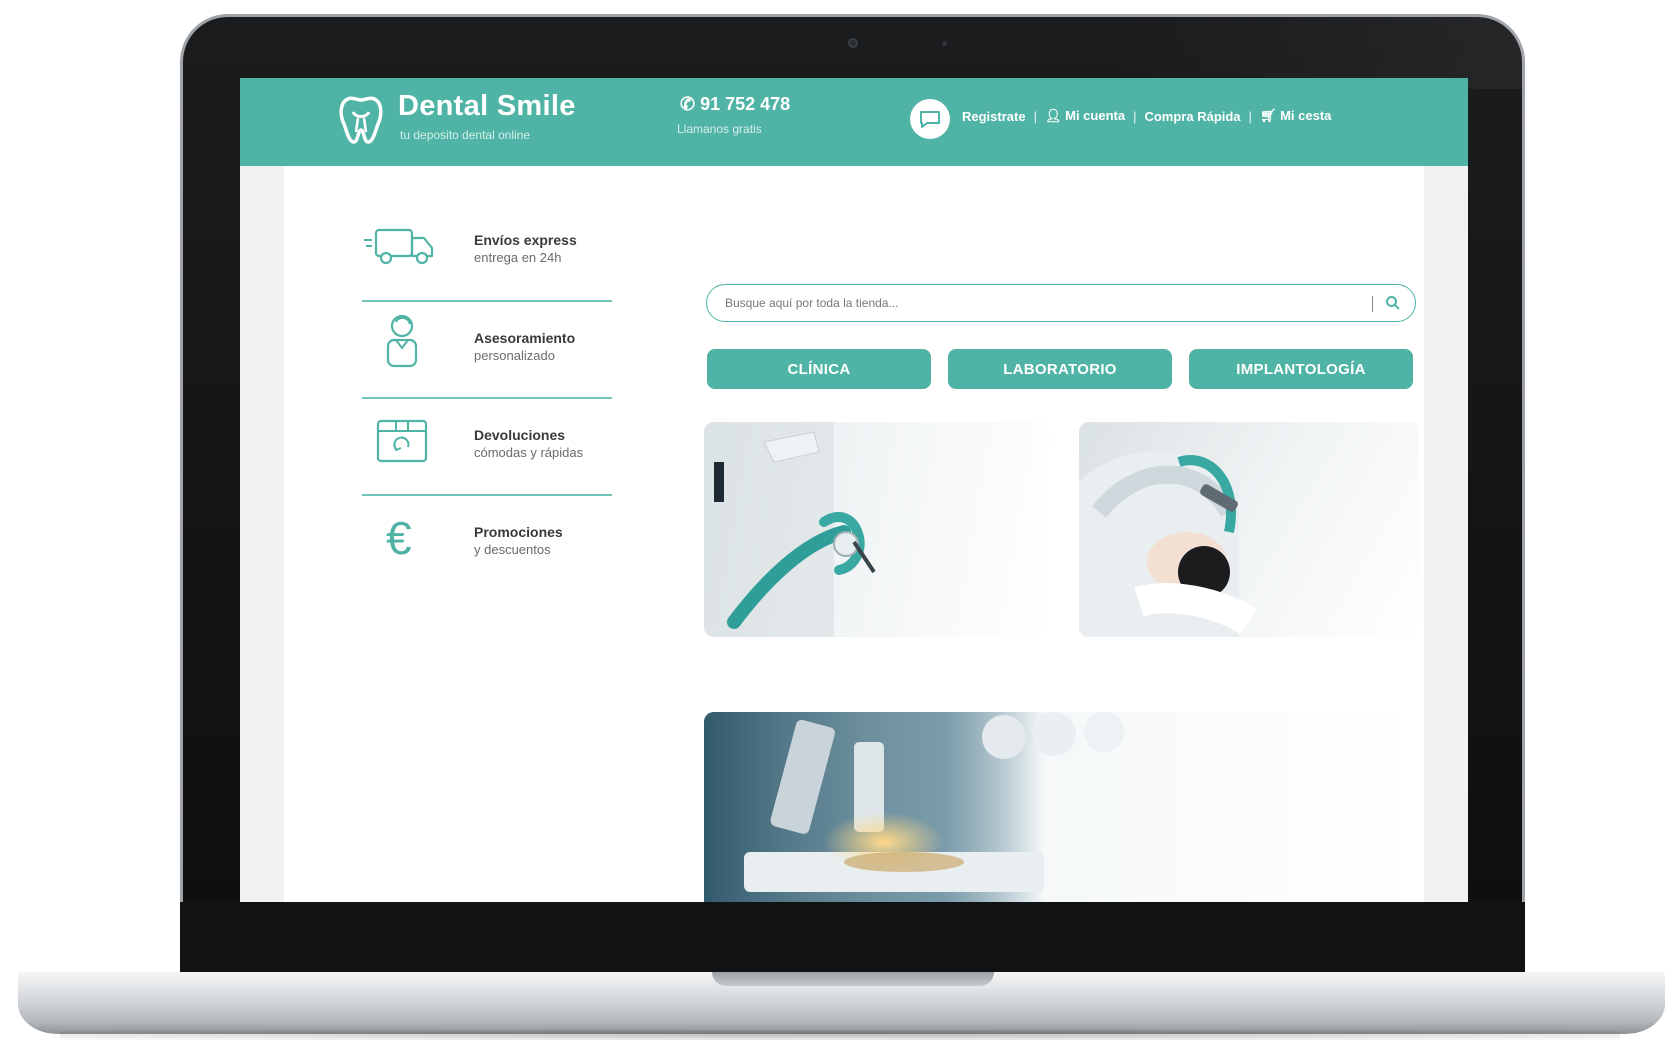 The height and width of the screenshot is (1042, 1665). What do you see at coordinates (994, 116) in the screenshot?
I see `register-link: Registrate` at bounding box center [994, 116].